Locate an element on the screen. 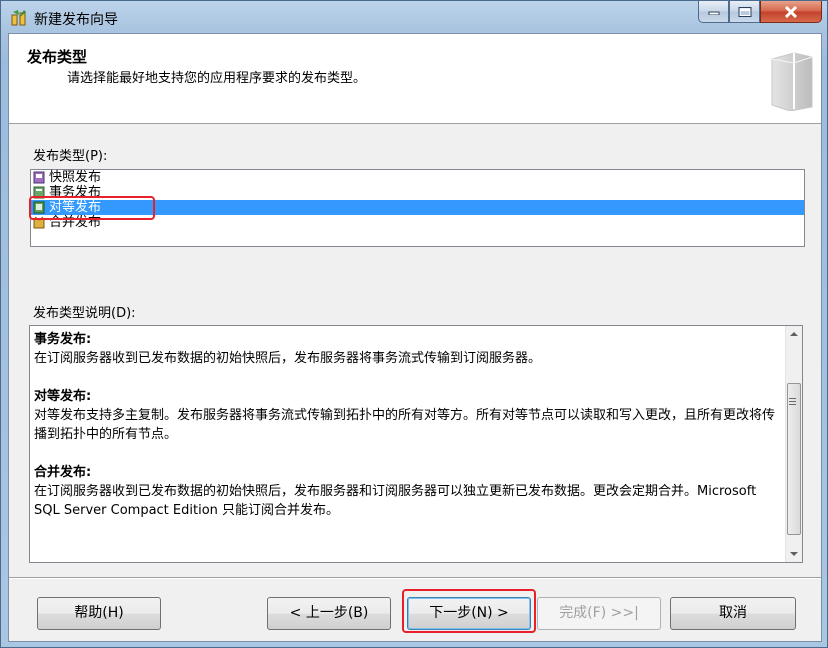 This screenshot has height=648, width=828. scrollbar-grip-icon is located at coordinates (792, 402).